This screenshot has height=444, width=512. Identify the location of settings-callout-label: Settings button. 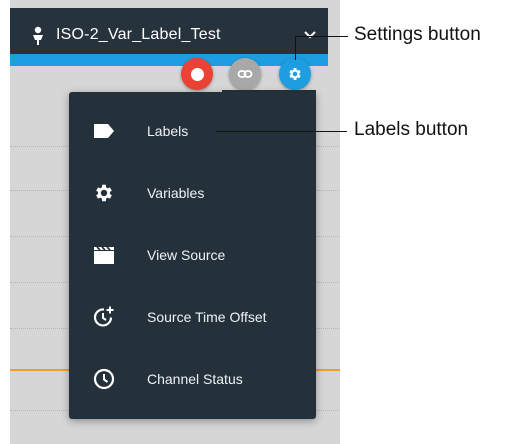
(417, 34).